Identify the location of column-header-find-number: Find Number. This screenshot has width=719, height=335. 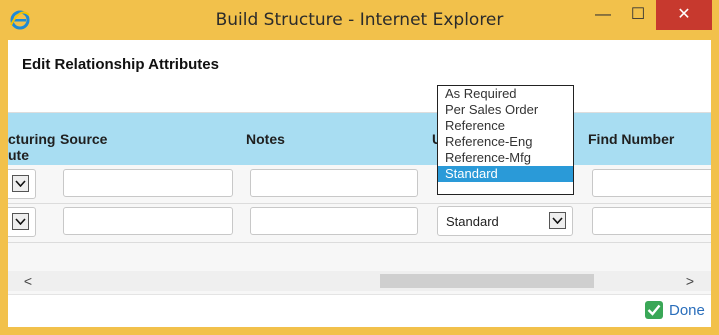
(631, 139).